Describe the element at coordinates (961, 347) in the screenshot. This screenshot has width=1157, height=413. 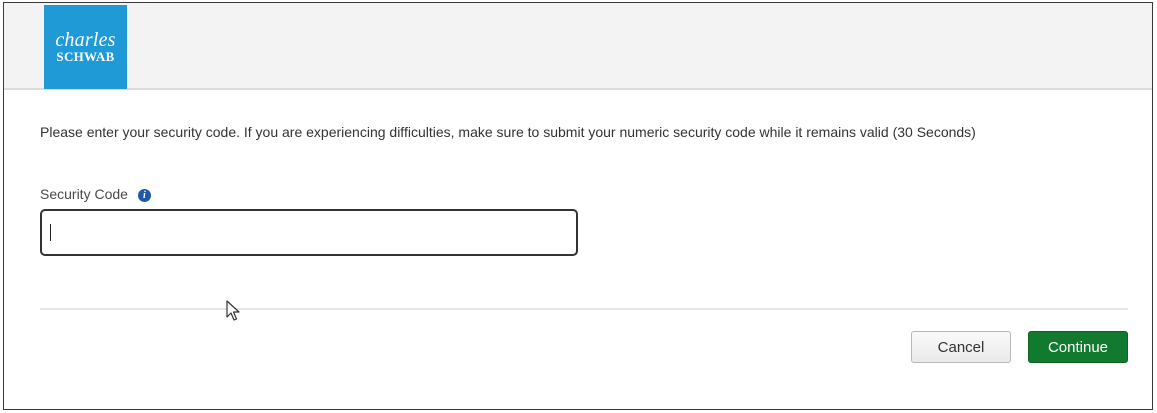
I see `cancel-button: Cancel` at that location.